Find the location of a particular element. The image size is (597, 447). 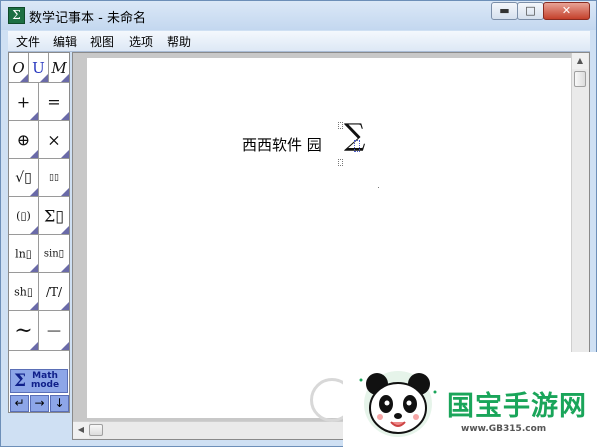

summation-button: Σ▯ is located at coordinates (54, 216).